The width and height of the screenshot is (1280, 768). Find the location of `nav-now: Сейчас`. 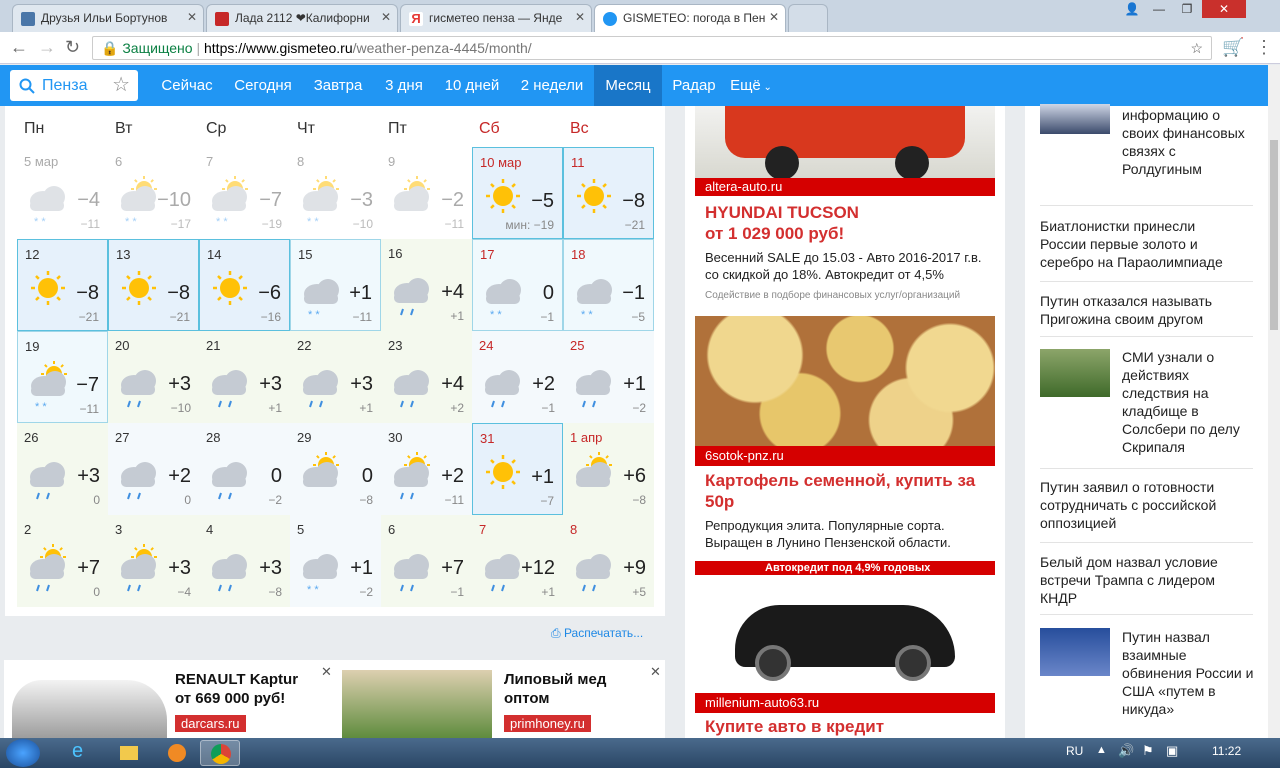

nav-now: Сейчас is located at coordinates (187, 85).